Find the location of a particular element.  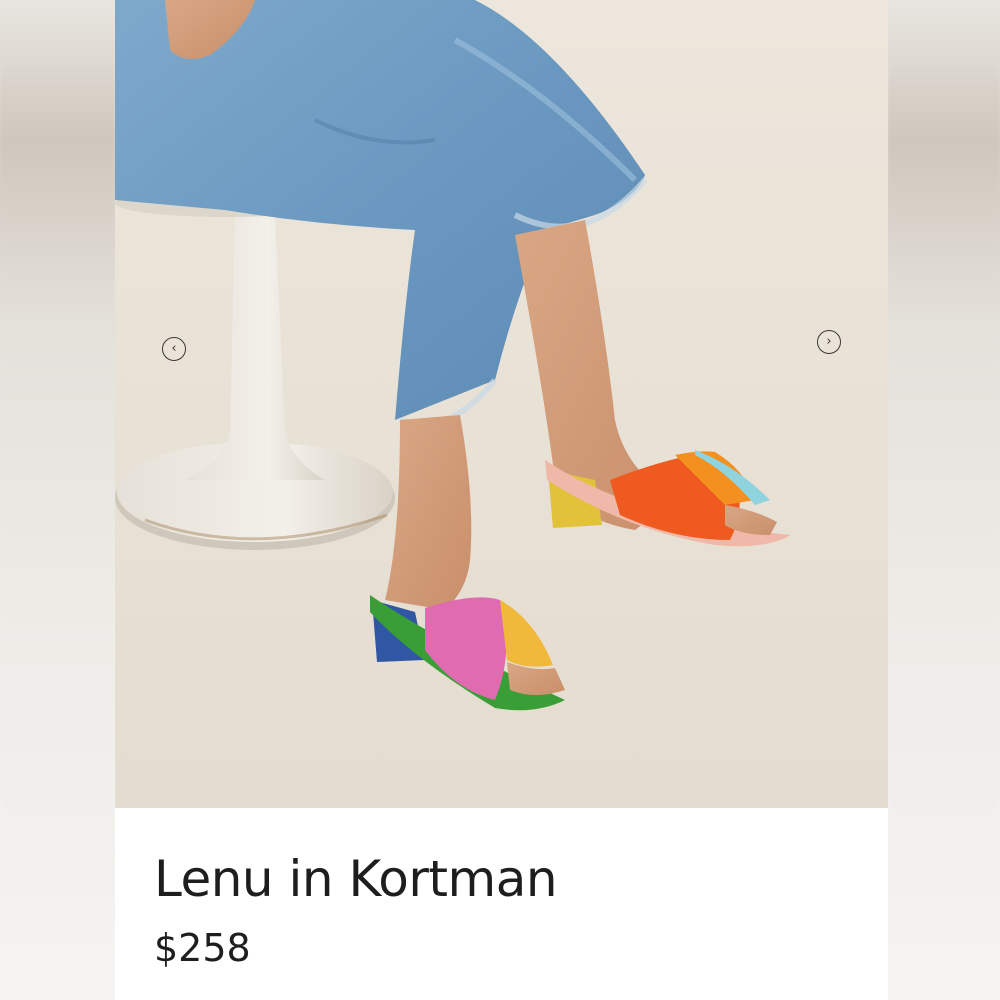

carousel-prev-button: ‹ is located at coordinates (174, 349).